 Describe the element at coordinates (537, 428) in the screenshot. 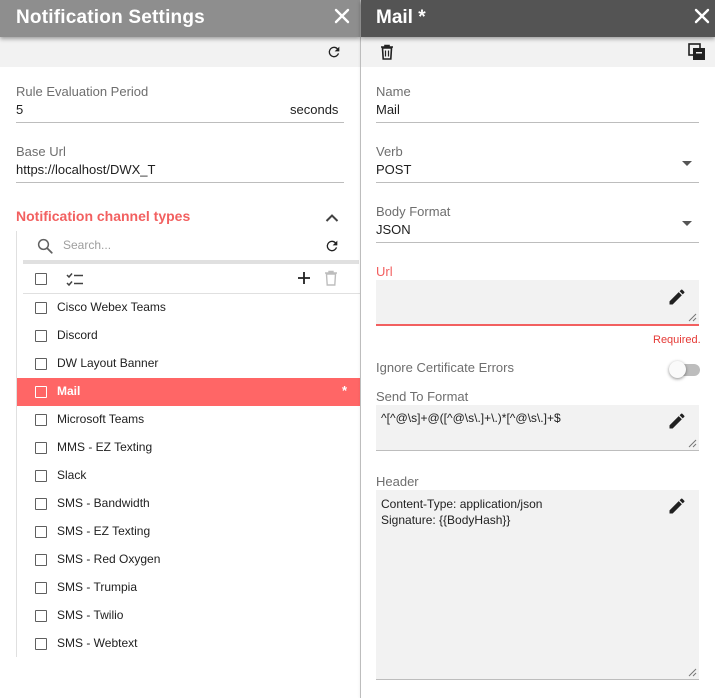

I see `send-to-format-textarea: ^[^@\s]+@([^@\s\.]+\.)*[^@\s\.]+$` at that location.